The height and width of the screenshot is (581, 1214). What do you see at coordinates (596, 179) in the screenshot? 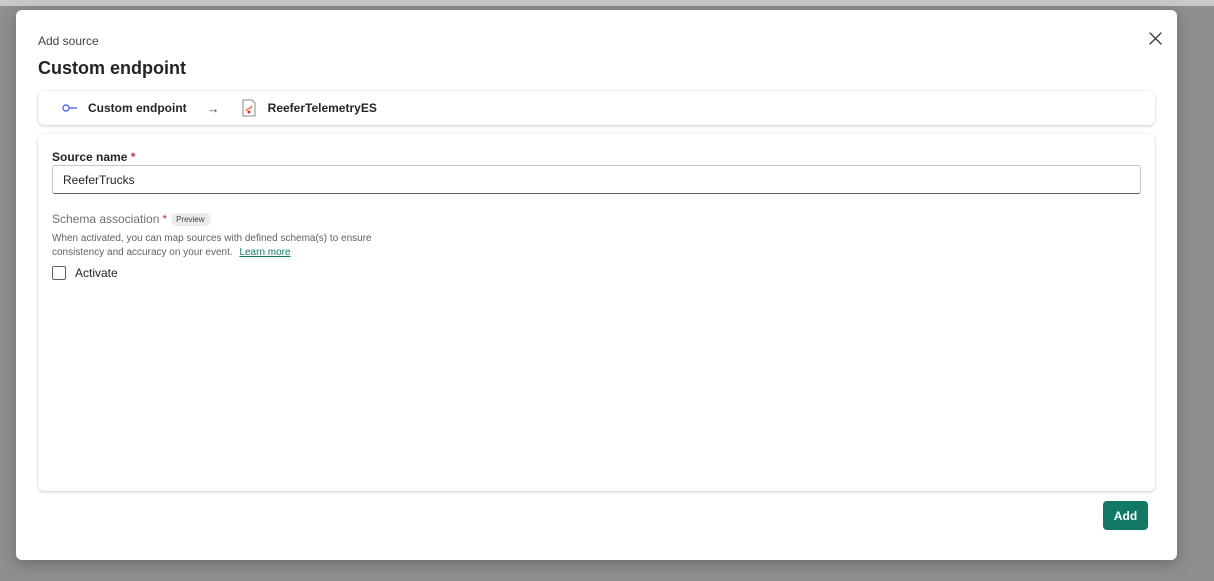
I see `source-name-input` at bounding box center [596, 179].